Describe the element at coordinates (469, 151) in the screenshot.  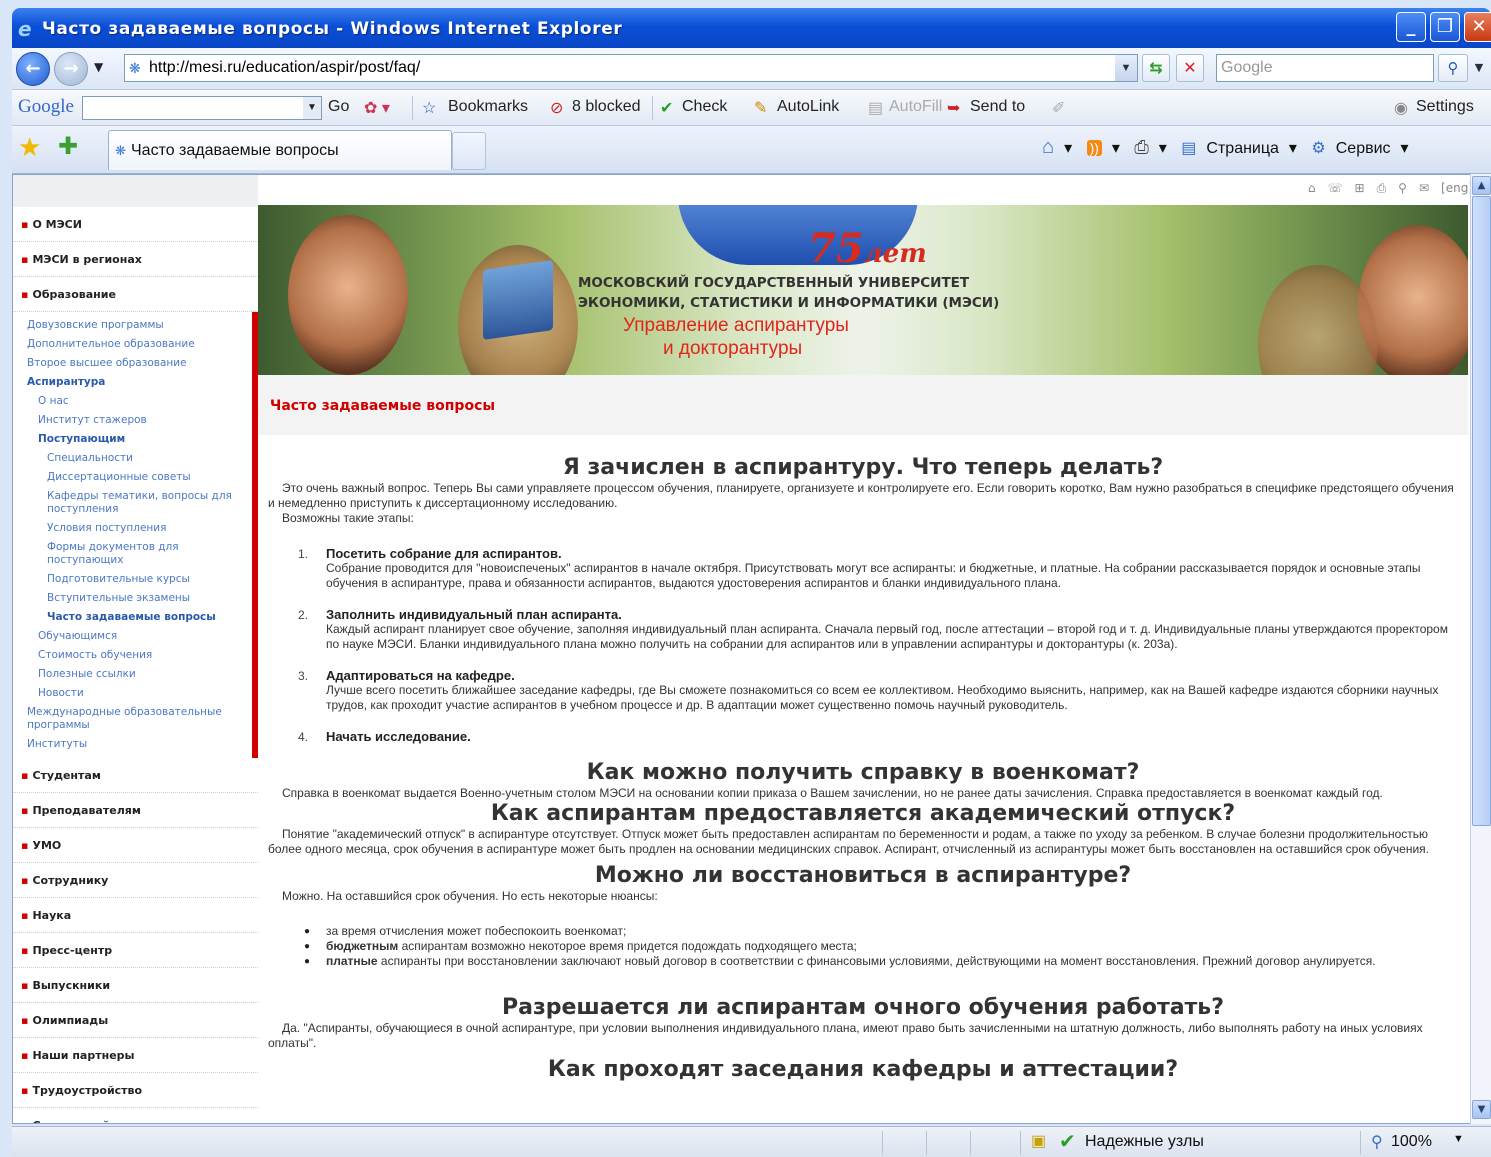
I see `new-tab-button` at that location.